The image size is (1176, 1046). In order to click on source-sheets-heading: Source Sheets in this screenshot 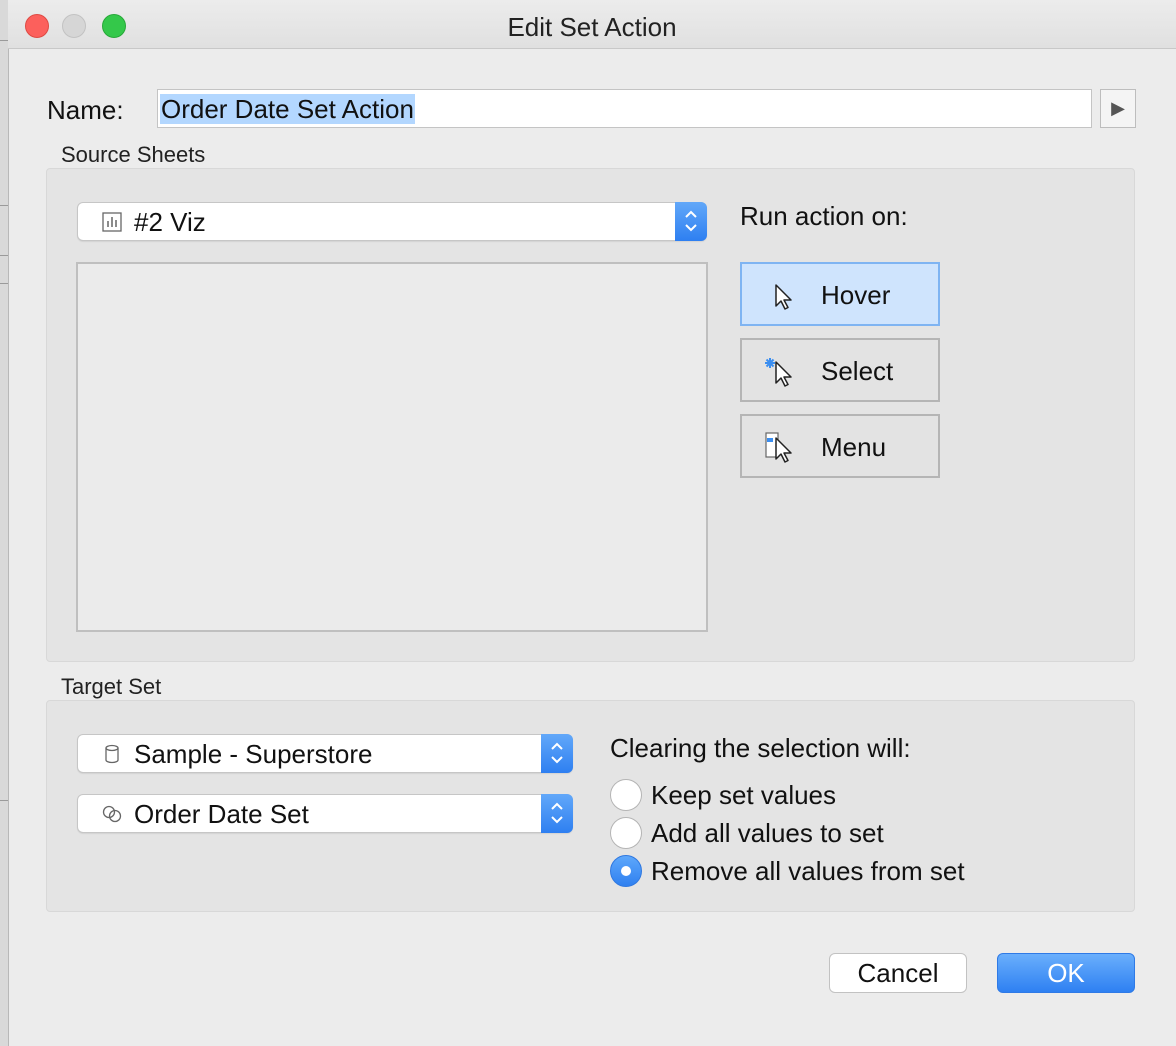, I will do `click(133, 154)`.